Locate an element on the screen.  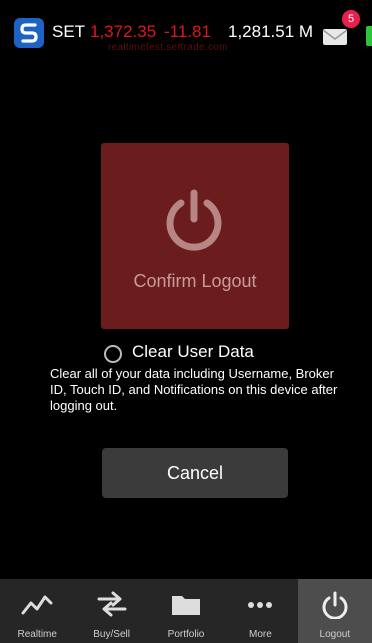
tab-label: Buy/Sell is located at coordinates (111, 634).